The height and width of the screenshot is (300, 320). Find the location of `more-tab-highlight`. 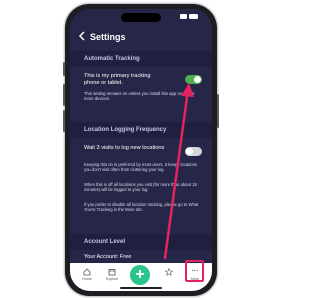

more-tab-highlight is located at coordinates (194, 271).